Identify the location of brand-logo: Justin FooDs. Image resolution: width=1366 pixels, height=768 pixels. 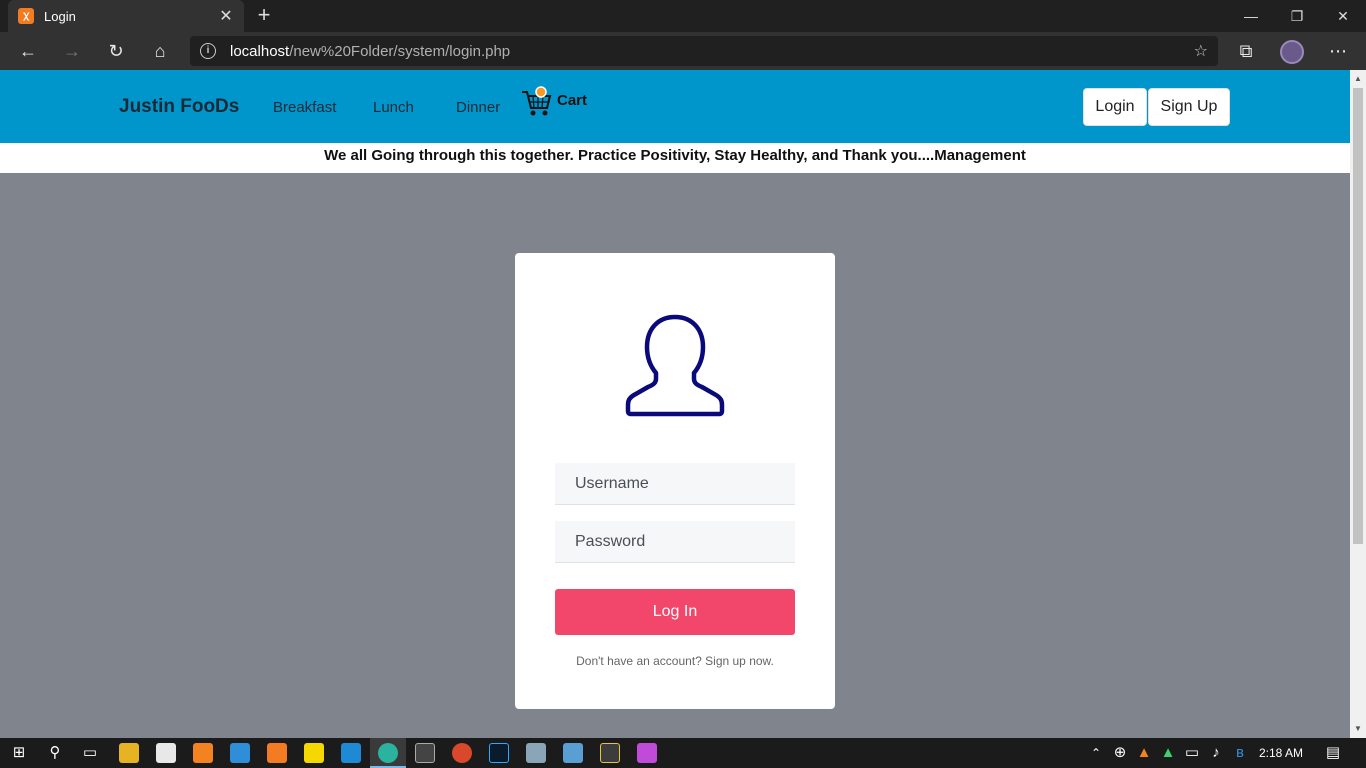
(179, 107).